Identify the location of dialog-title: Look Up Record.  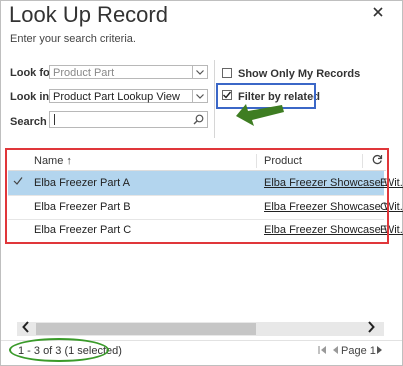
(88, 14).